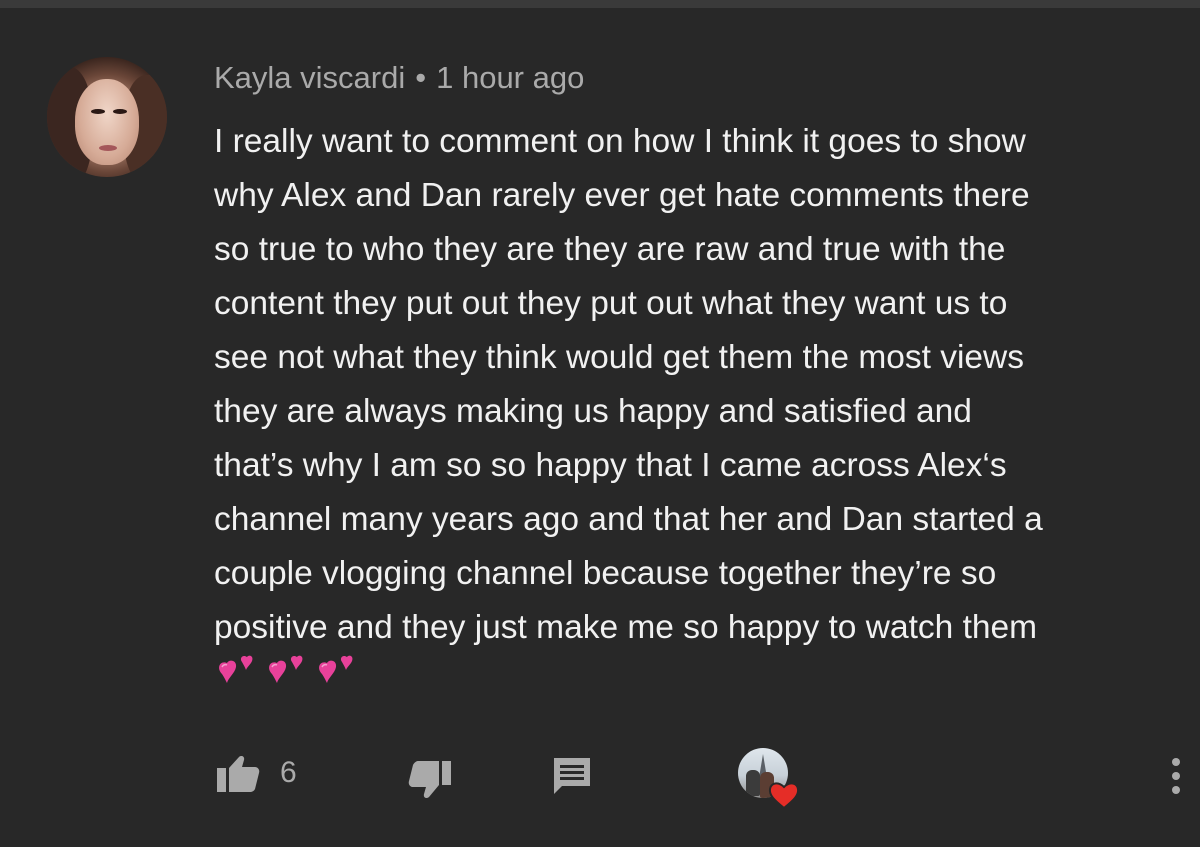  I want to click on author-name: Kayla viscardi, so click(309, 77).